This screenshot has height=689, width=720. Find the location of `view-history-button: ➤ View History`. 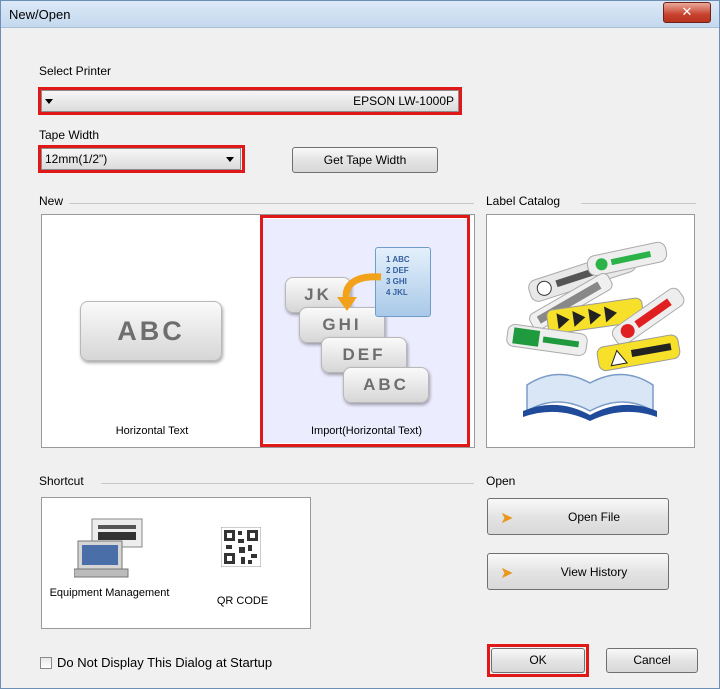

view-history-button: ➤ View History is located at coordinates (578, 571).